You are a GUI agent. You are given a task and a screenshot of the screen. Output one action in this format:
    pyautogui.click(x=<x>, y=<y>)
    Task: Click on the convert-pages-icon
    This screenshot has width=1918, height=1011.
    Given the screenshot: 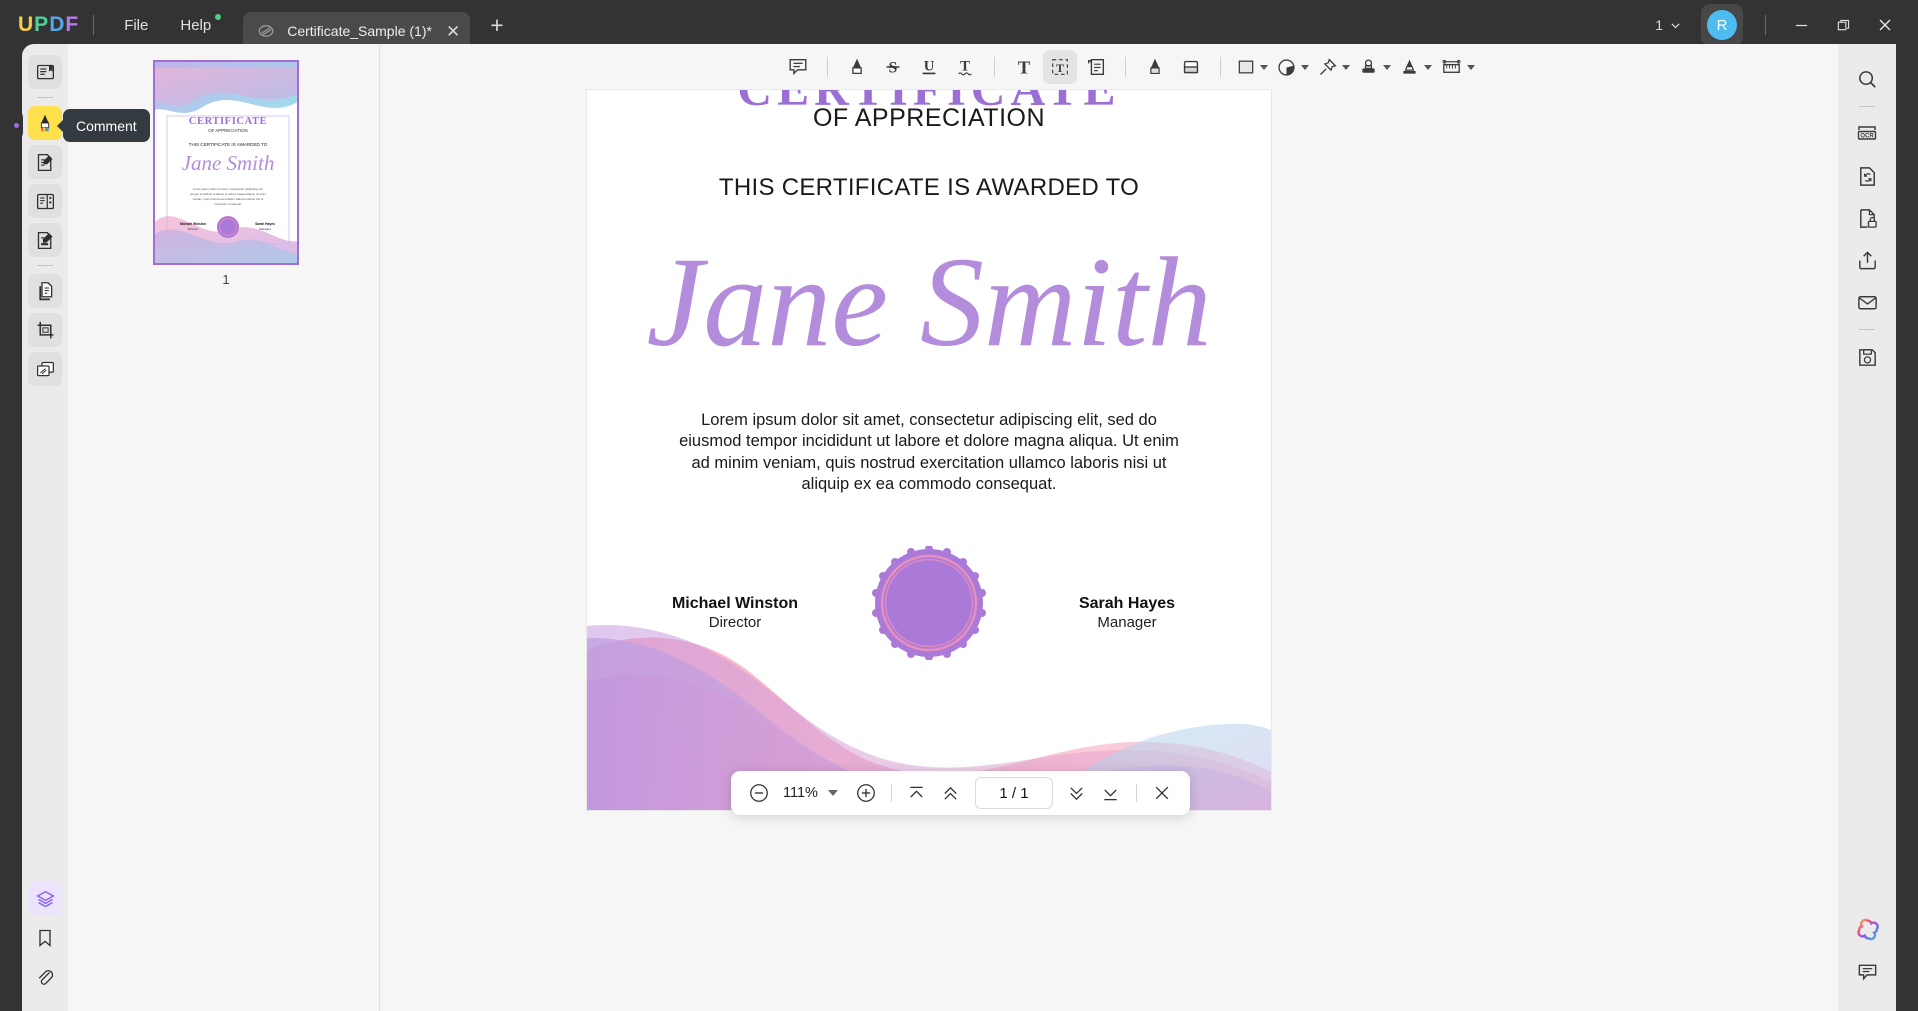 What is the action you would take?
    pyautogui.click(x=45, y=290)
    